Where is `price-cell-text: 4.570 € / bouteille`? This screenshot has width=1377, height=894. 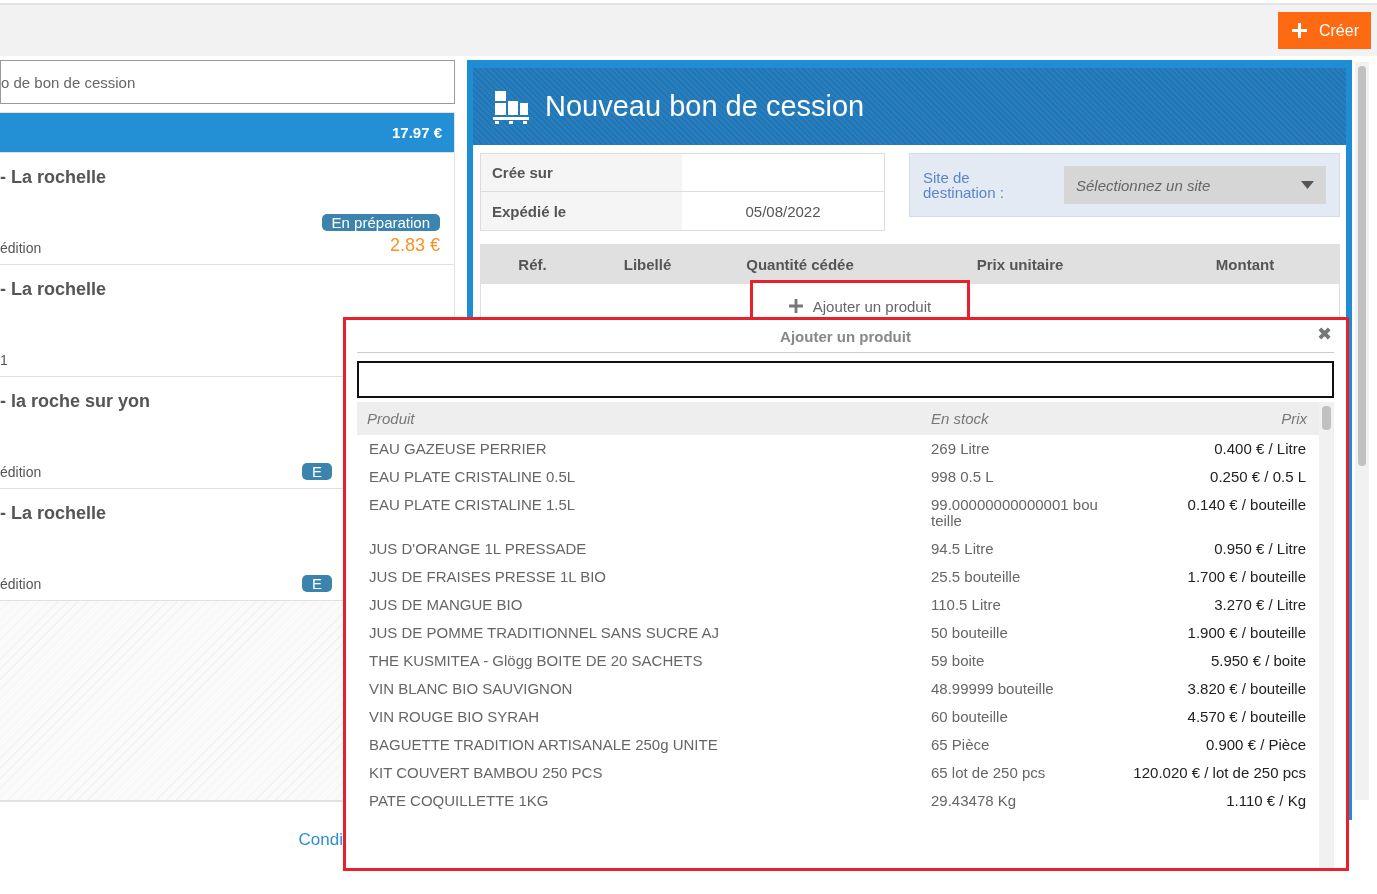
price-cell-text: 4.570 € / bouteille is located at coordinates (1246, 717).